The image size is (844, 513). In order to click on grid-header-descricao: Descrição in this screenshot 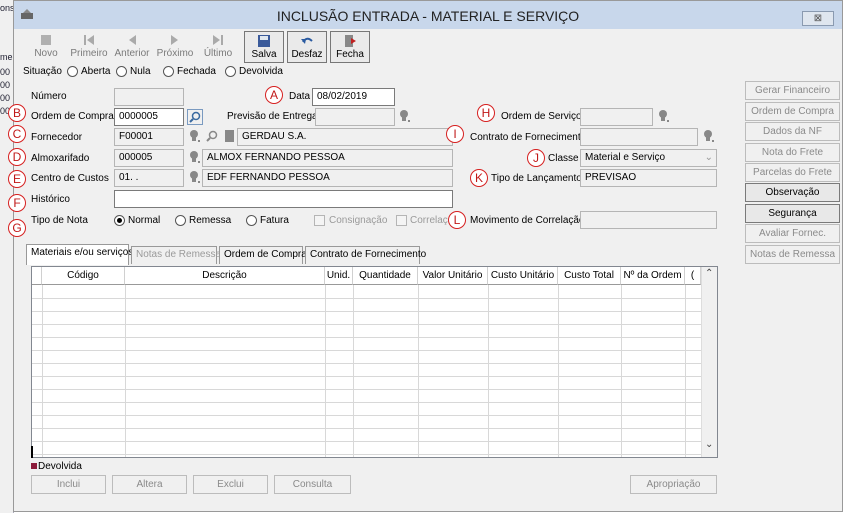, I will do `click(225, 276)`.